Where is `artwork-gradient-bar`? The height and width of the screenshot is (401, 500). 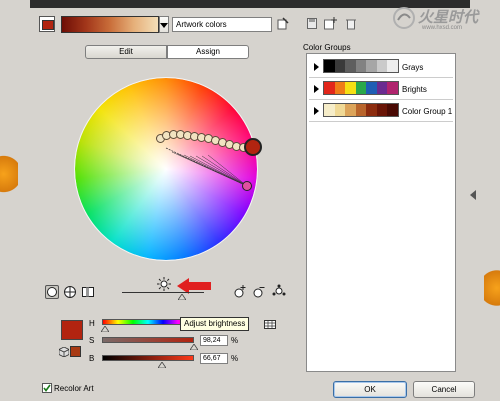 artwork-gradient-bar is located at coordinates (110, 24).